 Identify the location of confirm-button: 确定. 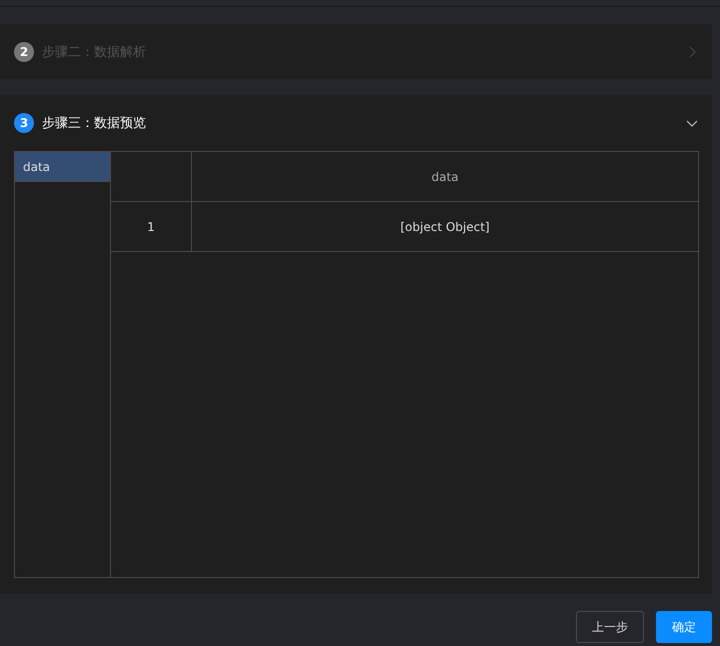
(684, 627).